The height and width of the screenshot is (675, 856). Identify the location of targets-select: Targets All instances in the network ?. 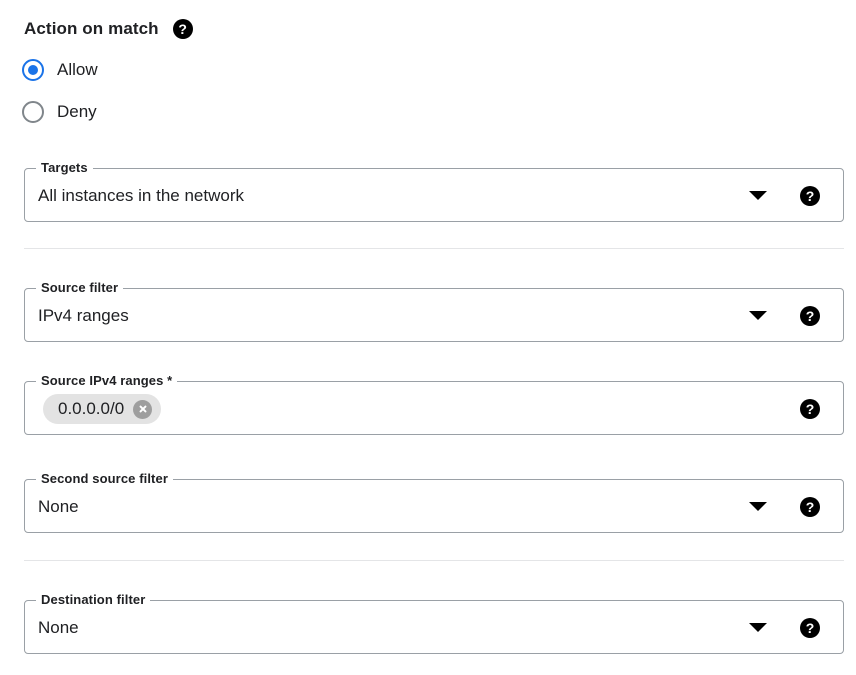
(434, 191).